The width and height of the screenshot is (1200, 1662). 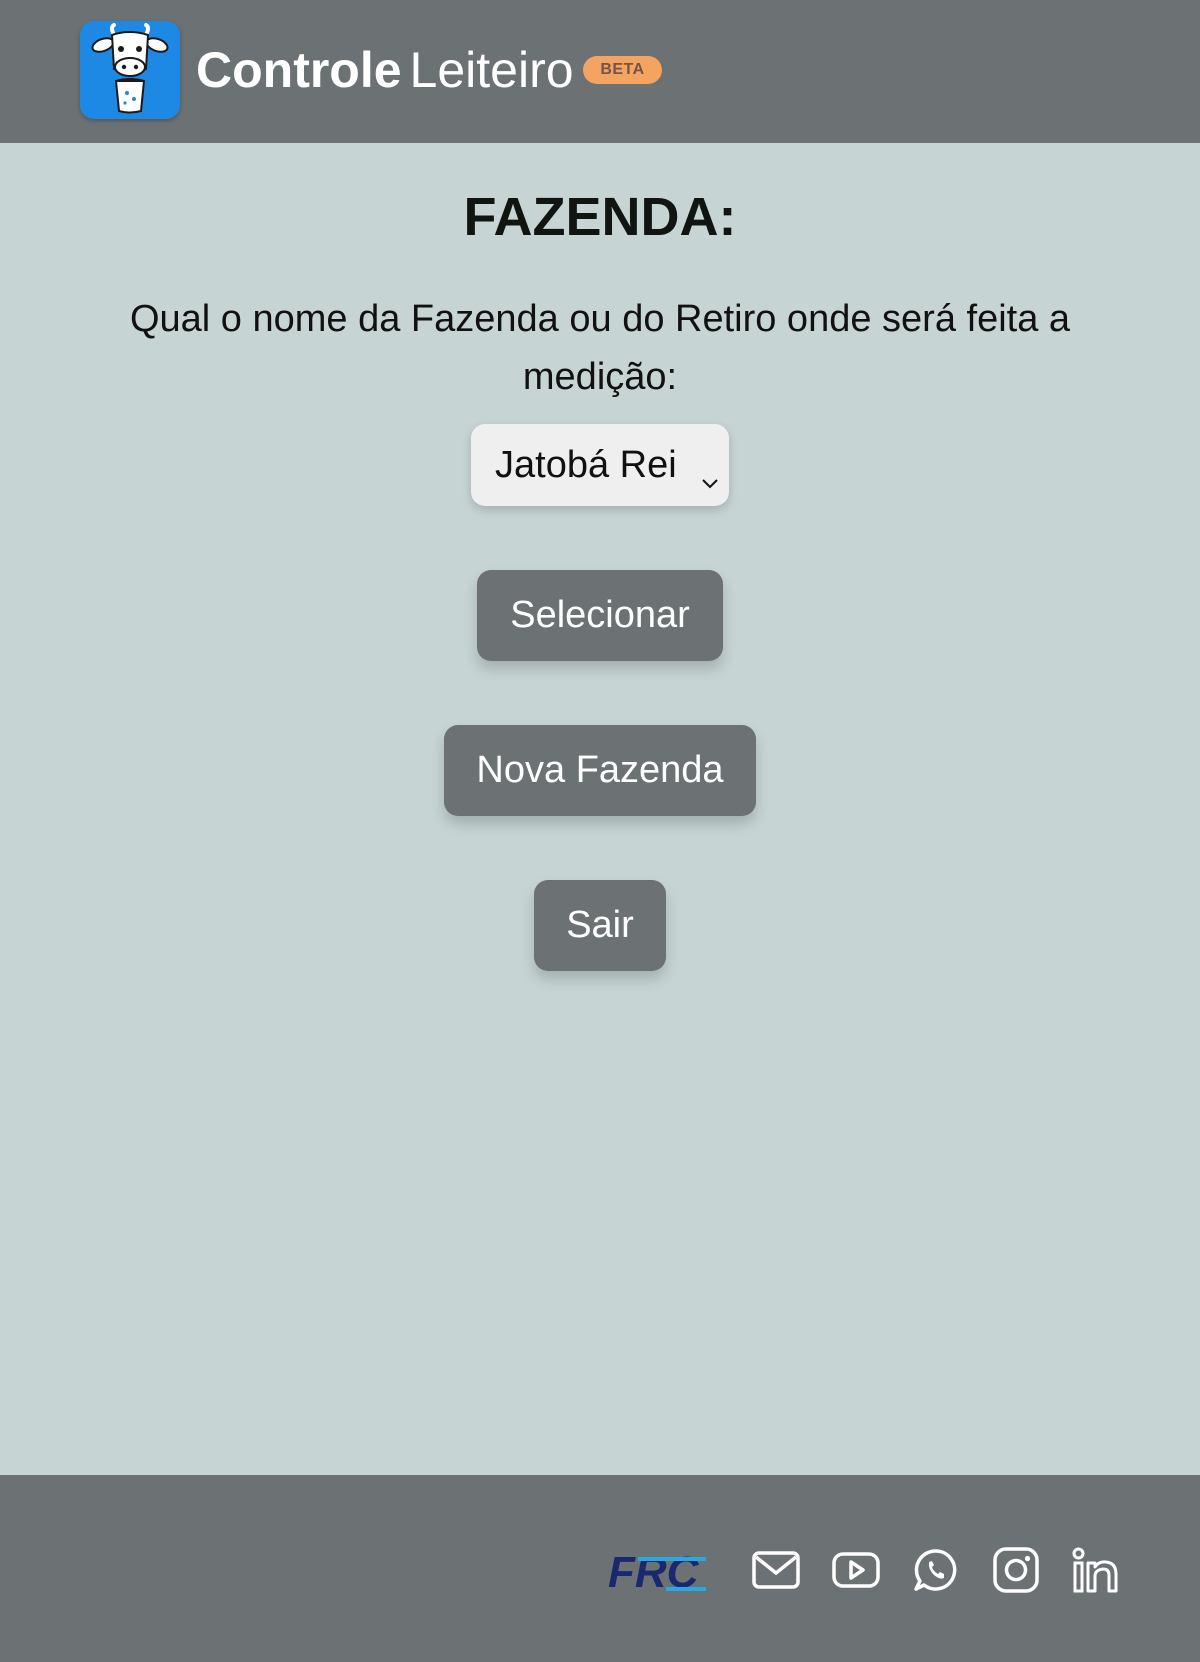 I want to click on email-icon, so click(x=776, y=1570).